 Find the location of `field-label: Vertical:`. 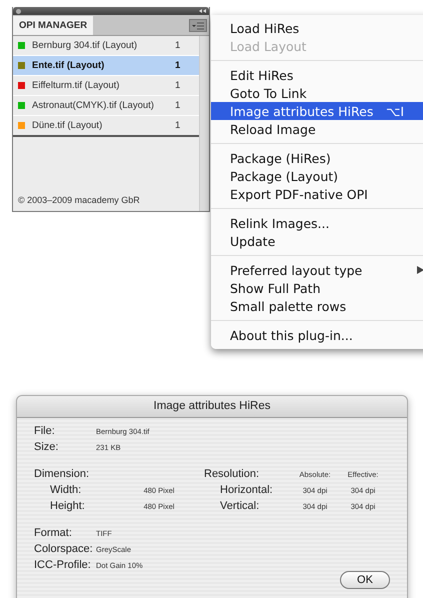

field-label: Vertical: is located at coordinates (239, 506).